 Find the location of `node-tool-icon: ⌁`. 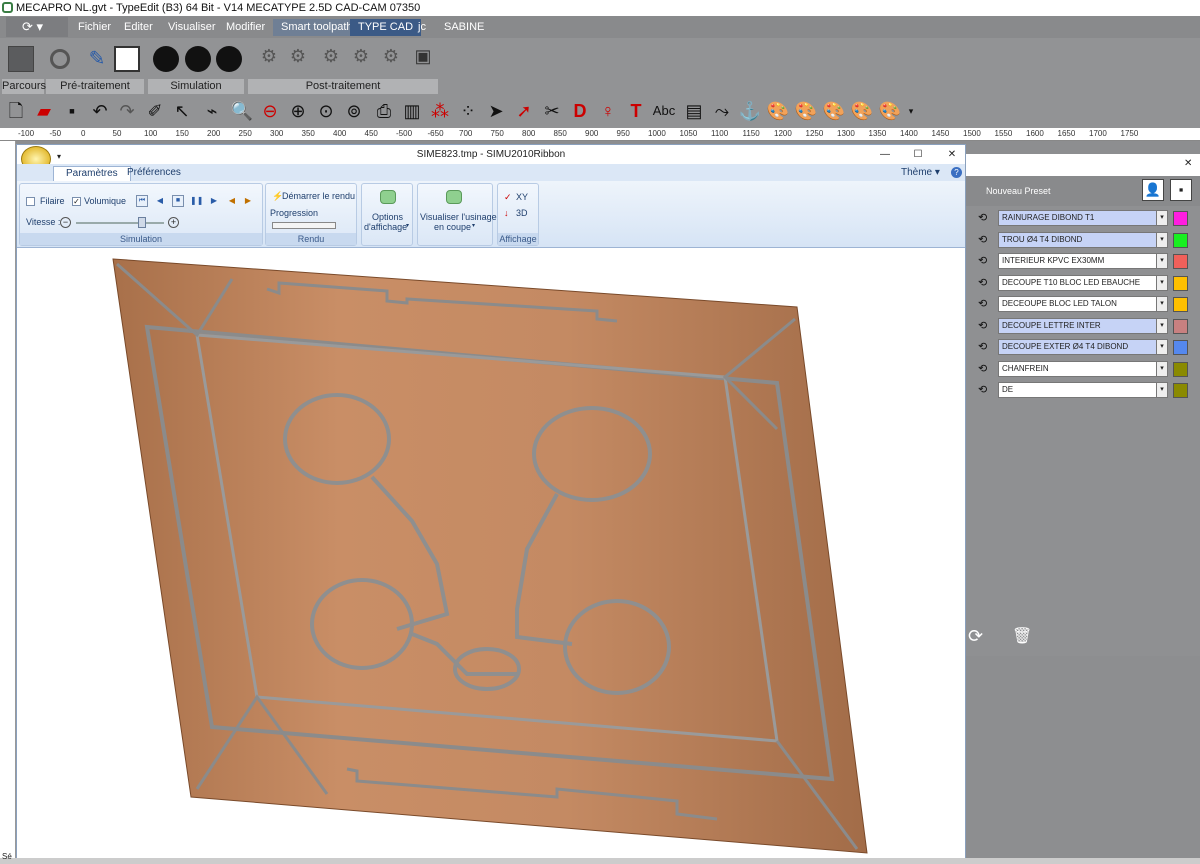

node-tool-icon: ⌁ is located at coordinates (212, 111).